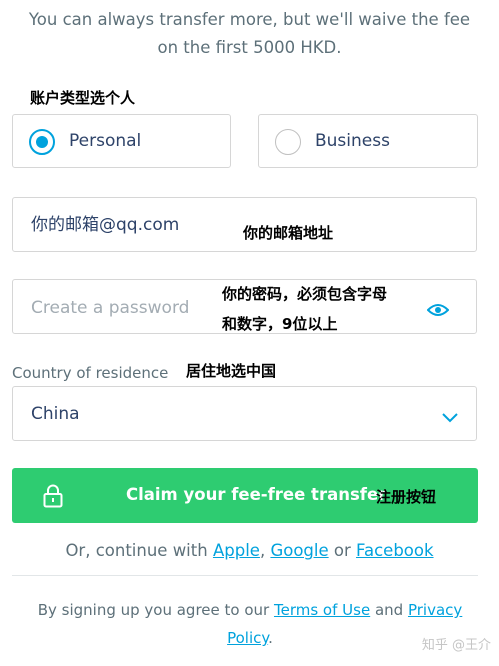  What do you see at coordinates (136, 550) in the screenshot?
I see `social-prefix: Or, continue with` at bounding box center [136, 550].